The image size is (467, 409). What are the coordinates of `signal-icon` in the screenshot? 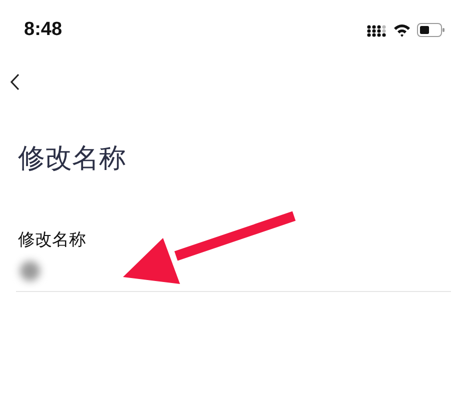 It's located at (377, 30).